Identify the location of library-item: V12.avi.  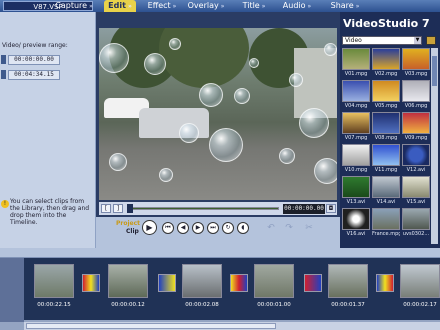
(416, 159).